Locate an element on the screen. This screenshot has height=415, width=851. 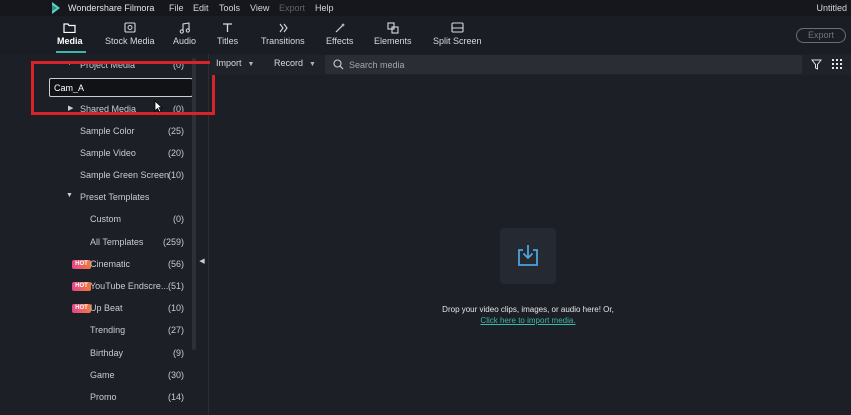
tab-stock-media: Stock Media is located at coordinates (130, 33).